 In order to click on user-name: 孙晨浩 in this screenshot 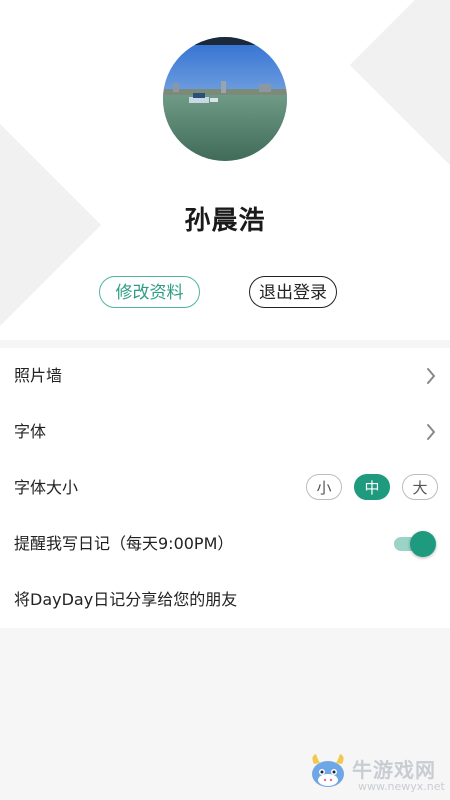, I will do `click(225, 221)`.